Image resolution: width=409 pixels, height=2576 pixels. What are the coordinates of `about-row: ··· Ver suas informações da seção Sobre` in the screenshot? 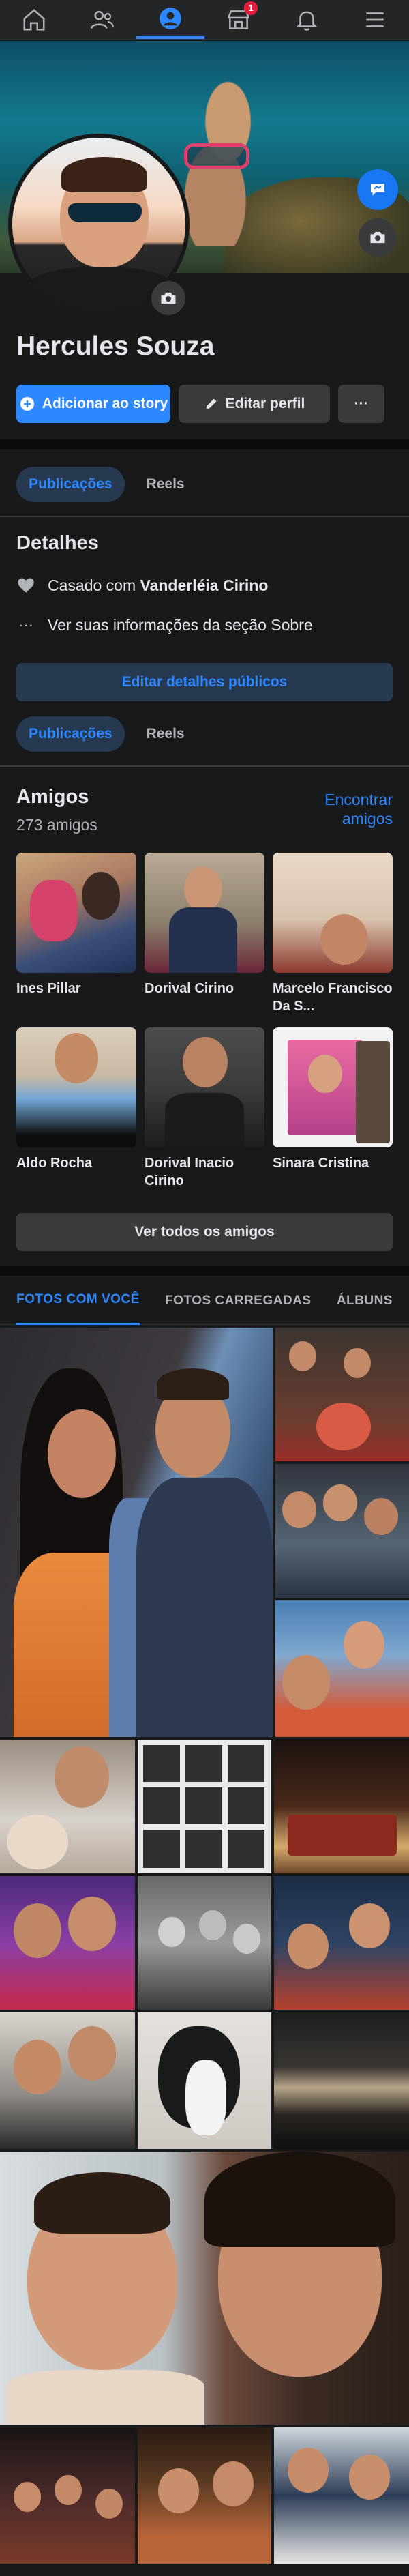 It's located at (164, 625).